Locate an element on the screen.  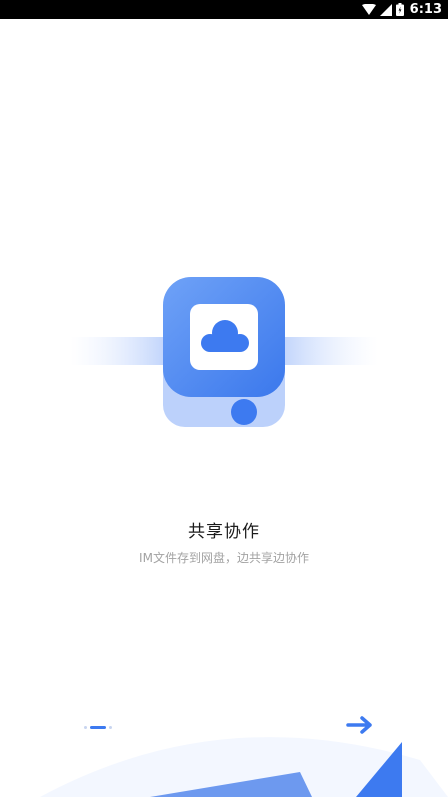
status-time: 6:13 is located at coordinates (425, 9).